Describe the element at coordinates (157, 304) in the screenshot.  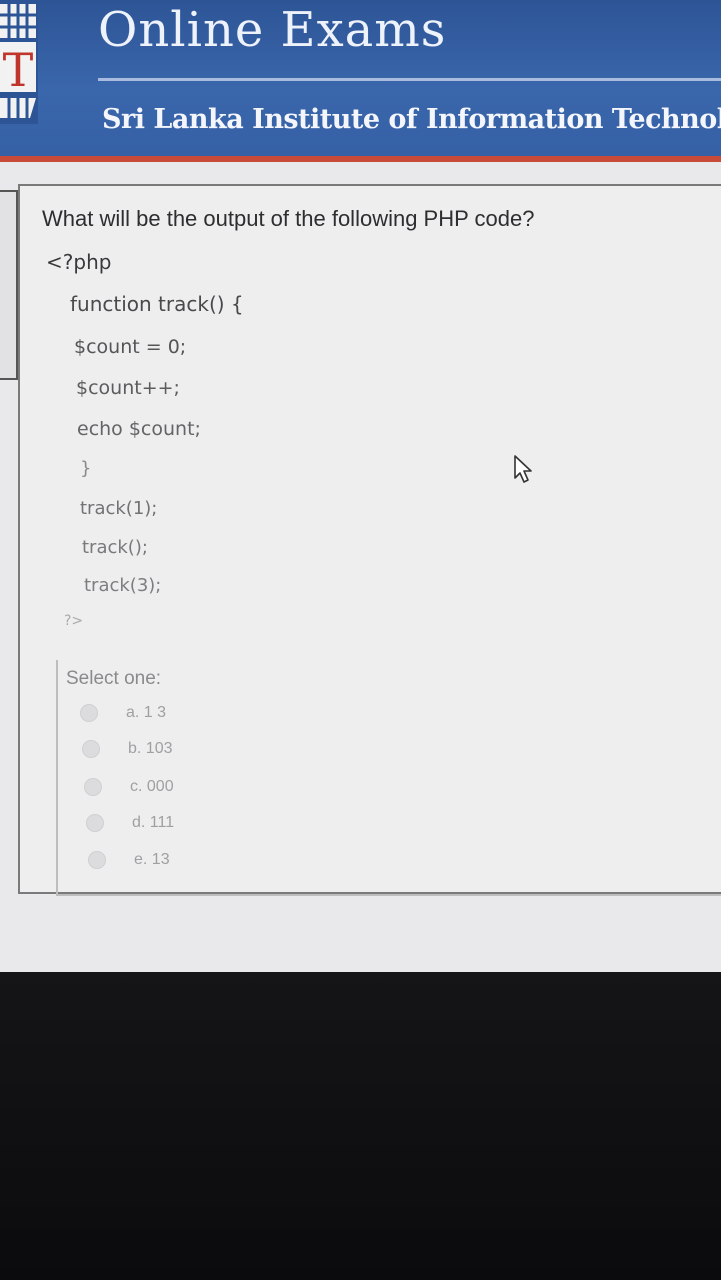
I see `code-line: function track() {` at that location.